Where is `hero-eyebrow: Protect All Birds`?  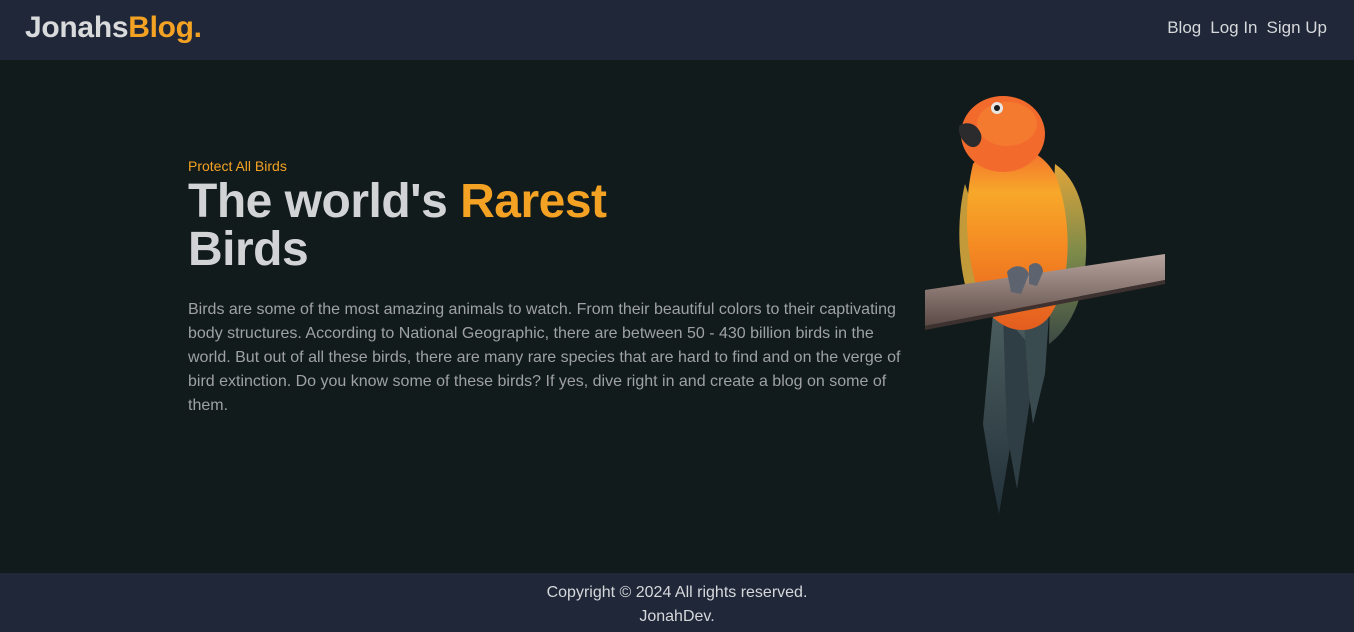
hero-eyebrow: Protect All Birds is located at coordinates (237, 166).